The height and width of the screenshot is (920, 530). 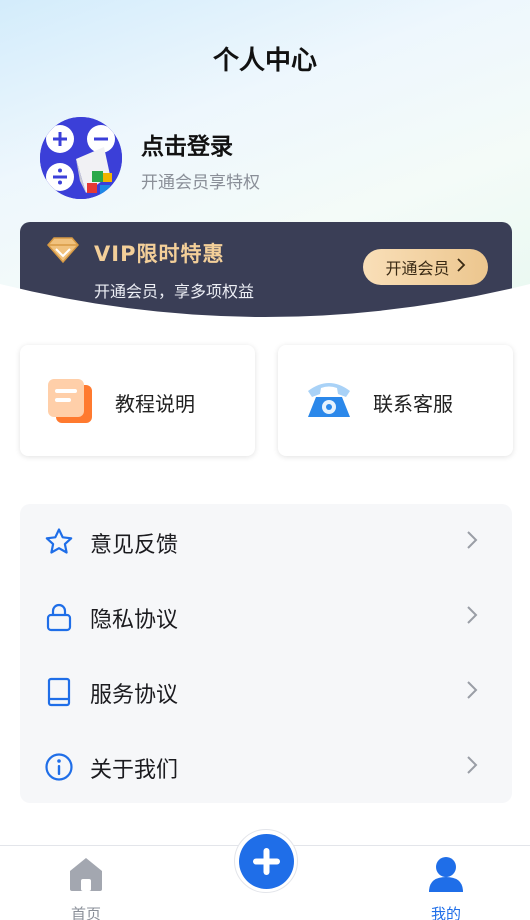 I want to click on home-icon, so click(x=86, y=876).